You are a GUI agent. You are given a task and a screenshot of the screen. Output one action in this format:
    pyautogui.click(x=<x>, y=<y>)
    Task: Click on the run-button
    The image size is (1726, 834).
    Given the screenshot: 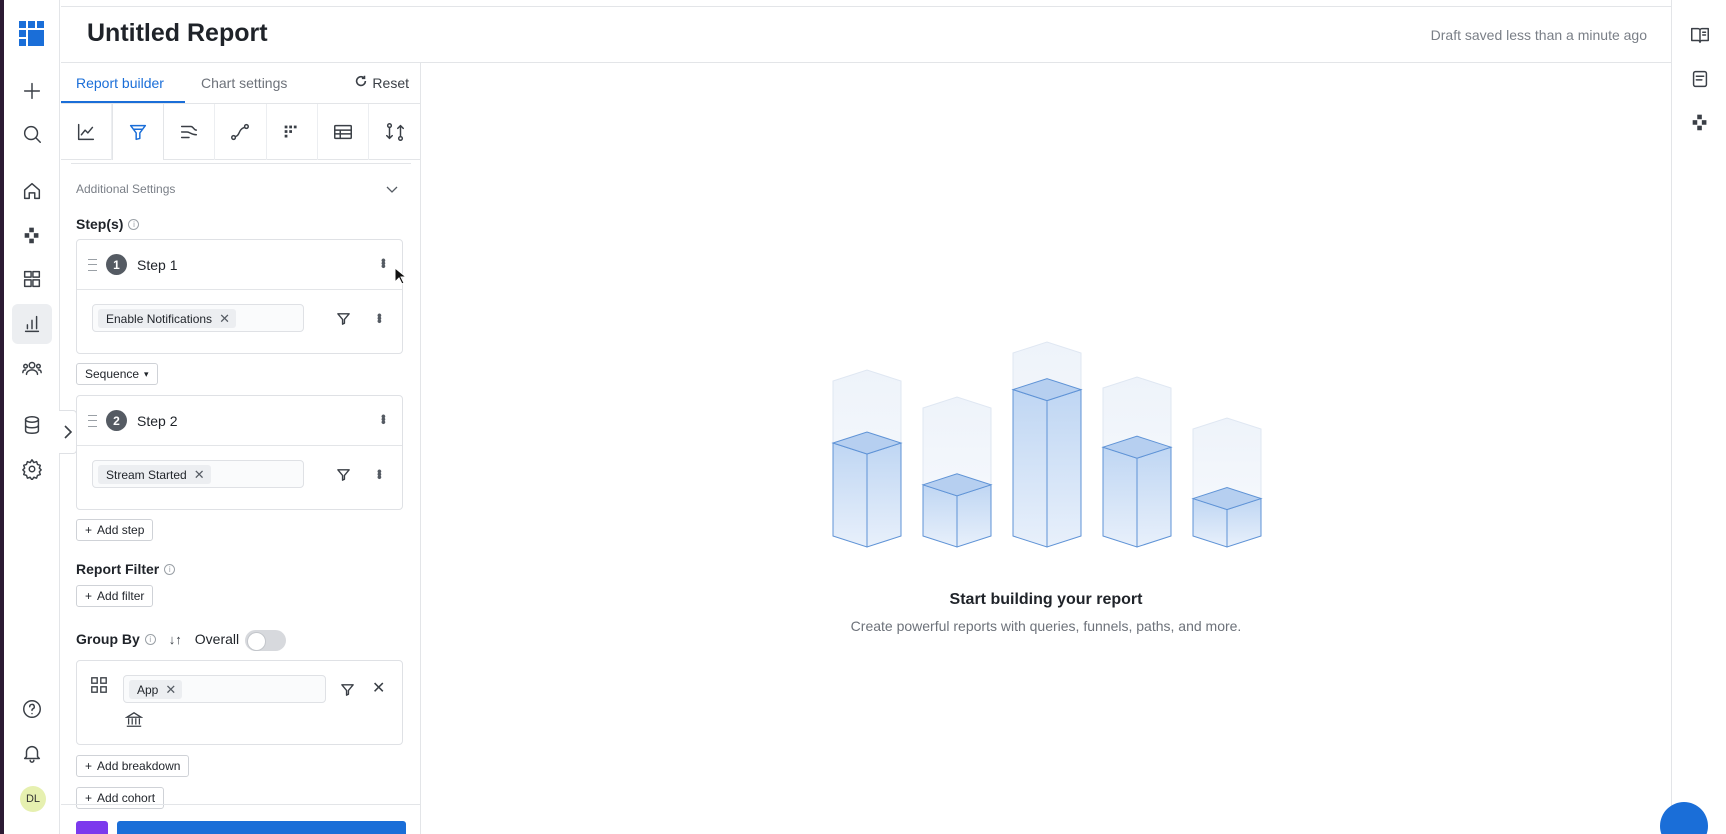 What is the action you would take?
    pyautogui.click(x=261, y=827)
    